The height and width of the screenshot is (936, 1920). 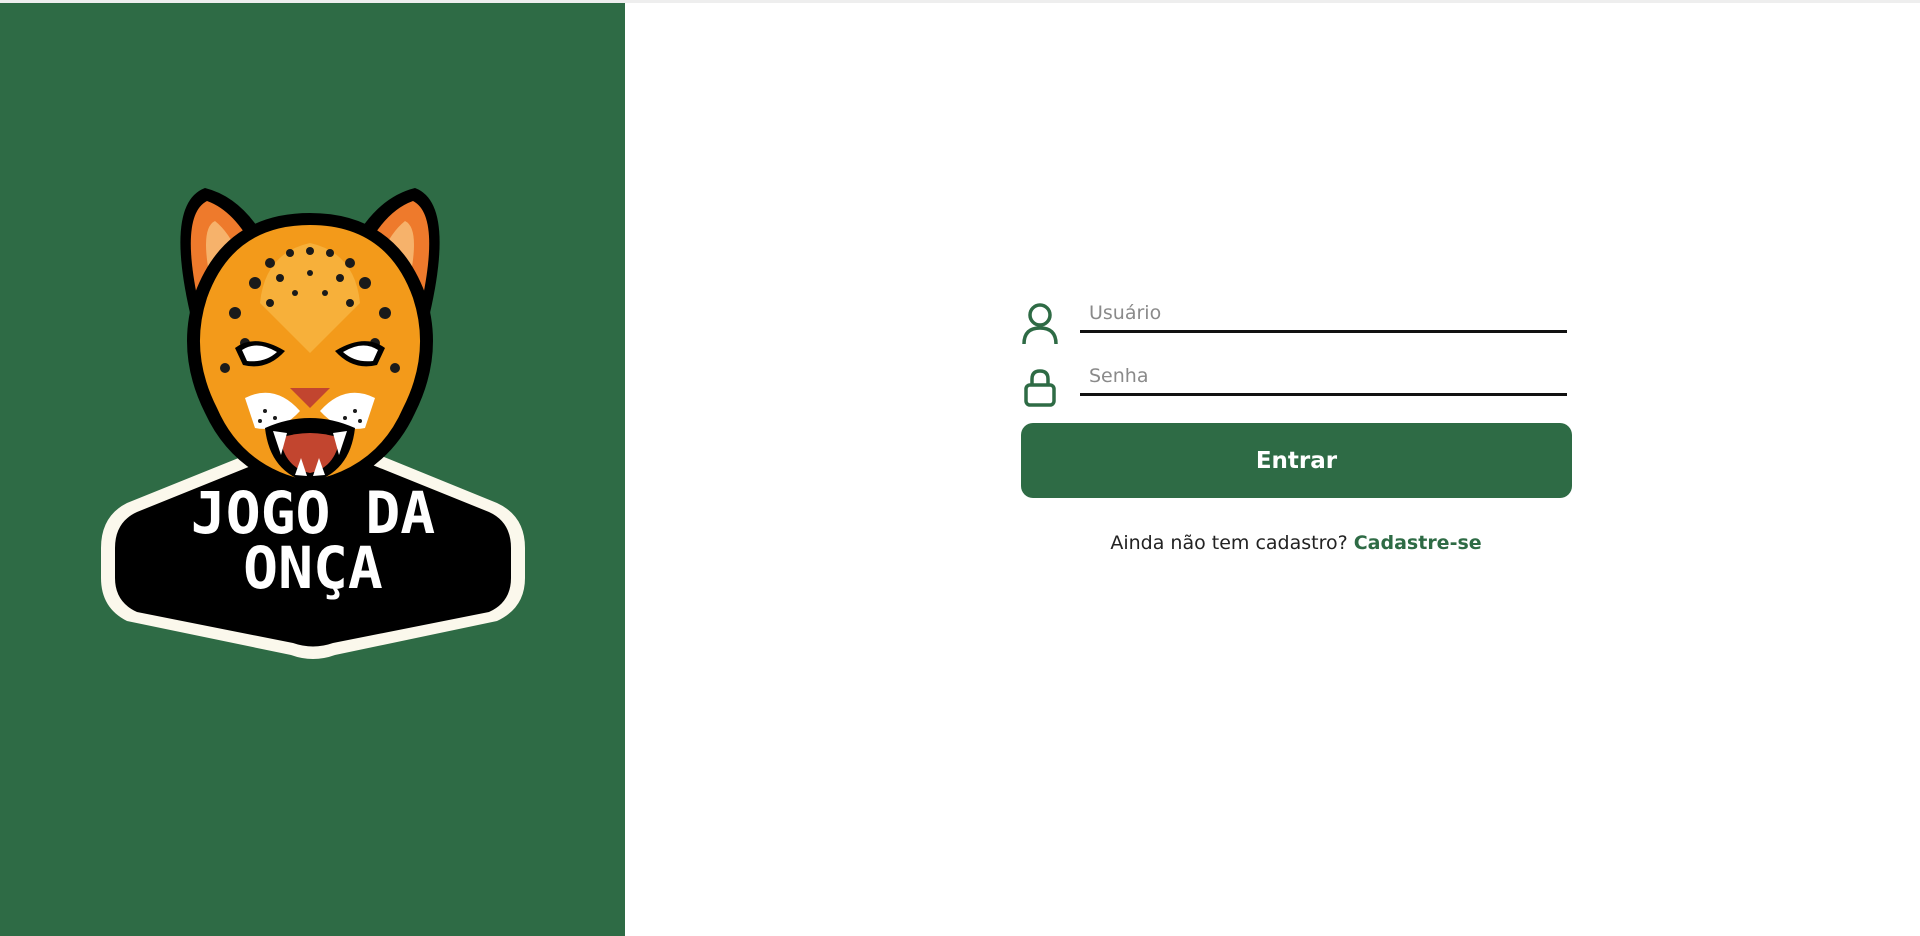 I want to click on username-input, so click(x=1323, y=314).